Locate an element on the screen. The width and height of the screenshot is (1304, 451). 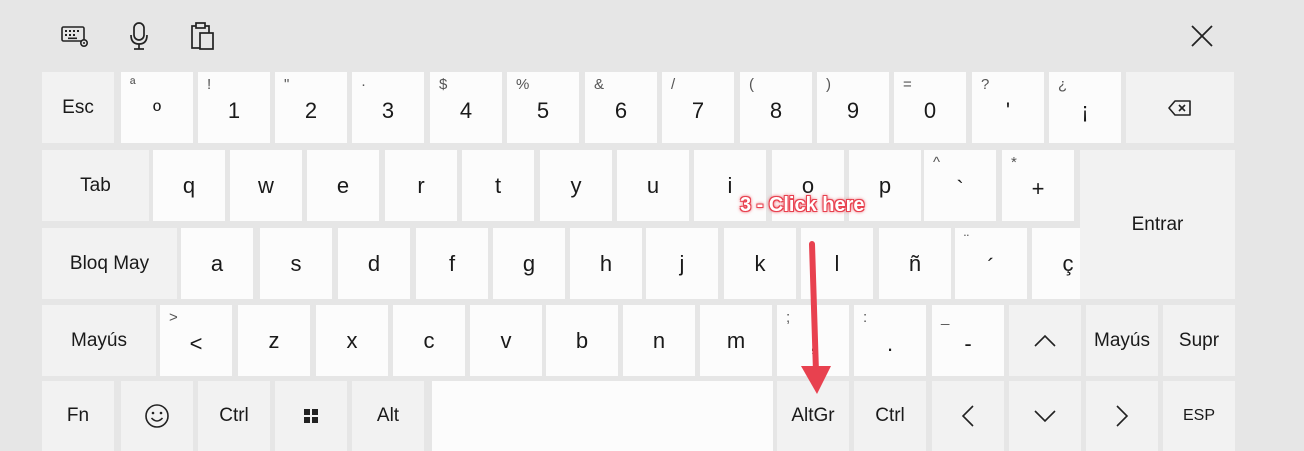
key-x: x is located at coordinates (352, 340).